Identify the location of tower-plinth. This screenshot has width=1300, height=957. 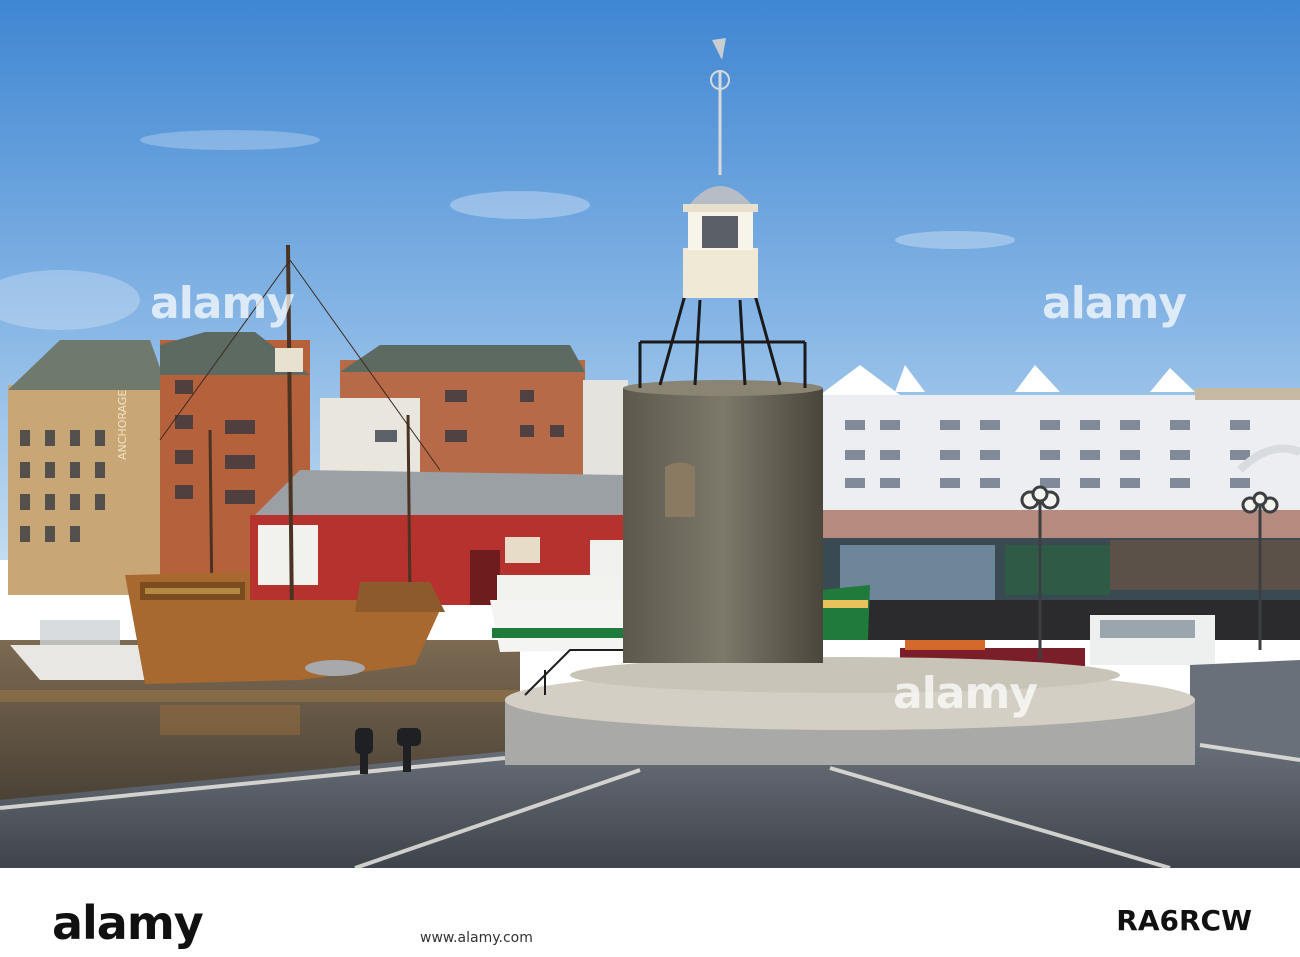
(850, 711).